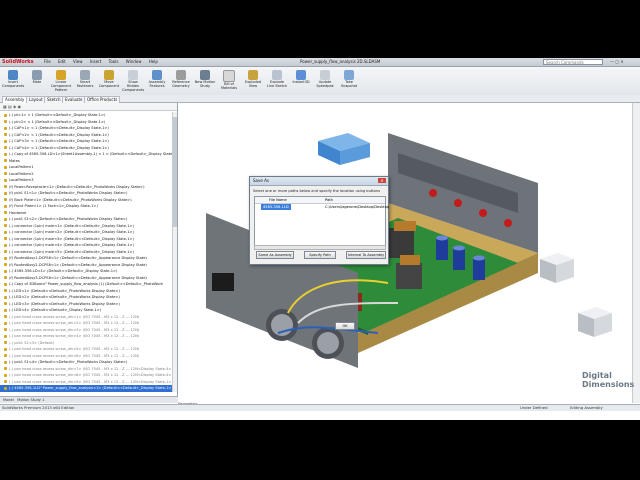 This screenshot has height=480, width=640. I want to click on menu-tools: Tools, so click(114, 61).